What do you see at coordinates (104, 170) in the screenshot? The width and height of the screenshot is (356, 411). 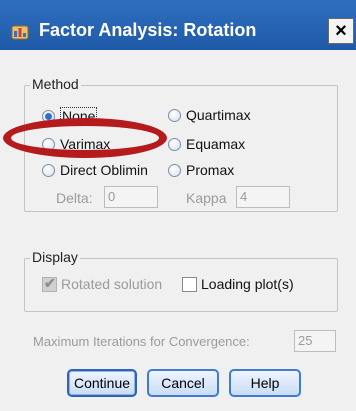 I see `radio-label: Direct Oblimin` at bounding box center [104, 170].